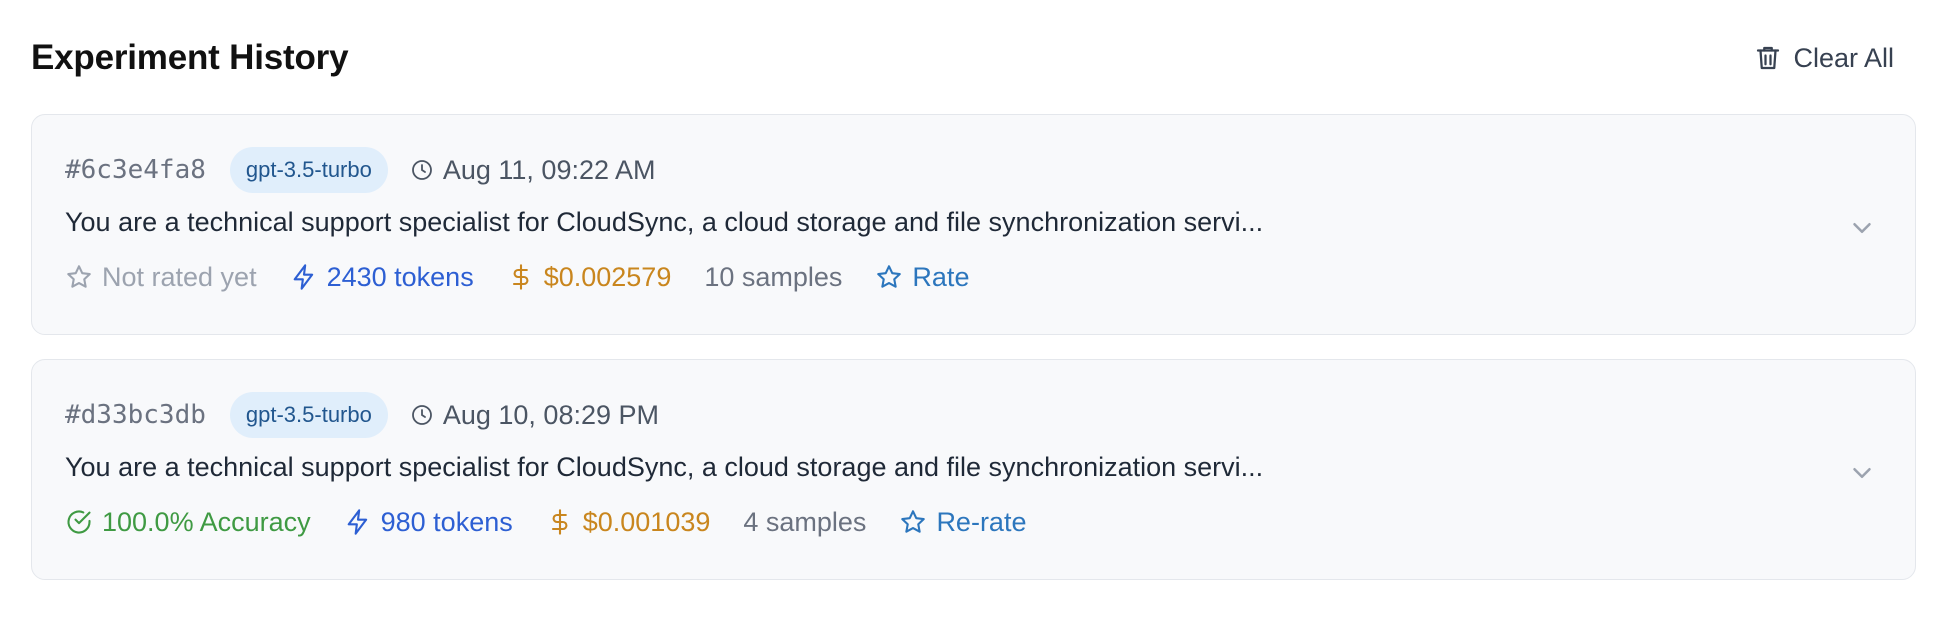  Describe the element at coordinates (135, 170) in the screenshot. I see `experiment-id: #6c3e4fa8` at that location.